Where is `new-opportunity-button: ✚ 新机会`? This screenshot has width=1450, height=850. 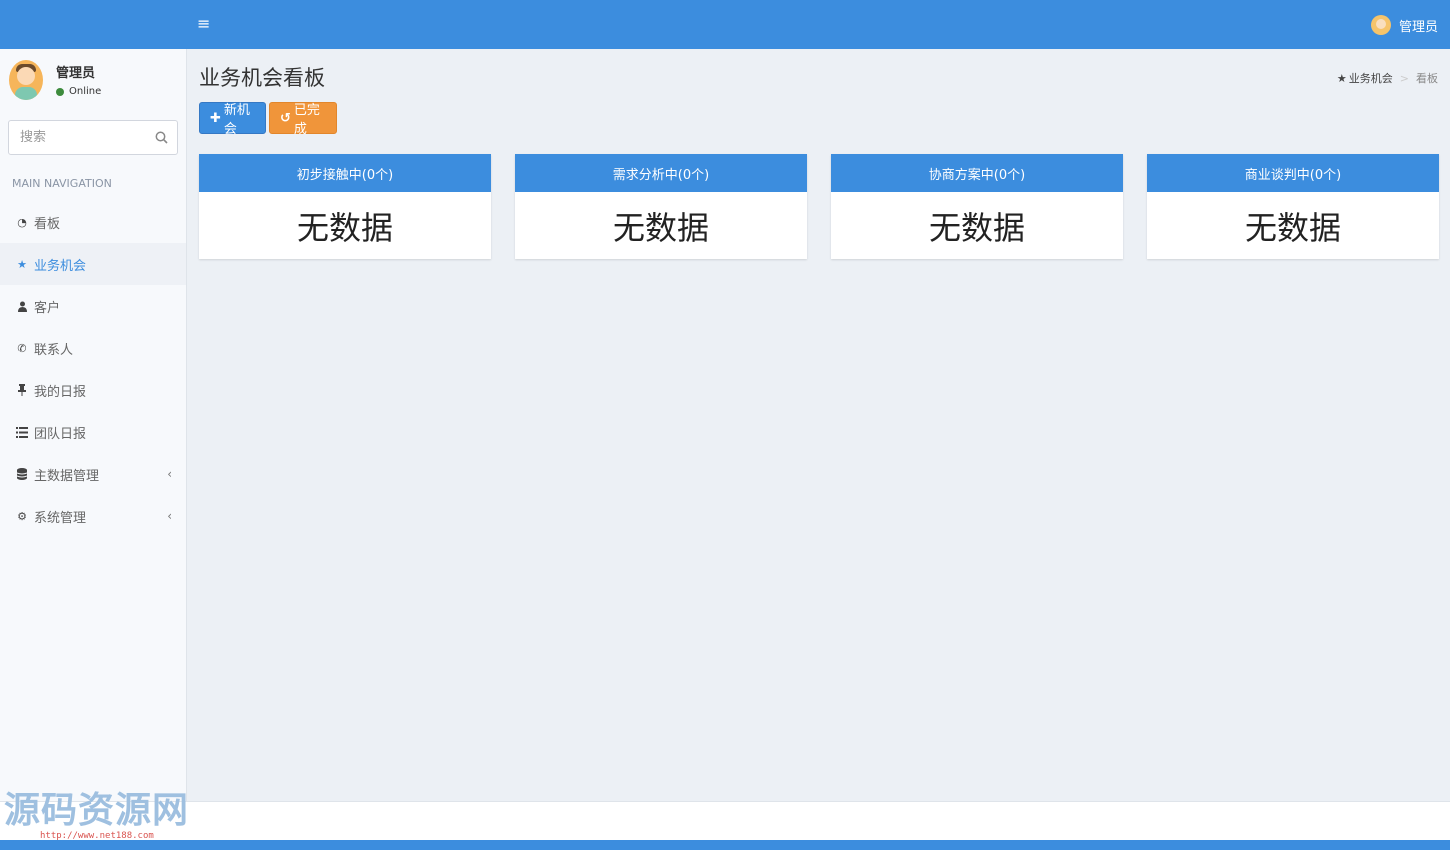 new-opportunity-button: ✚ 新机会 is located at coordinates (232, 119).